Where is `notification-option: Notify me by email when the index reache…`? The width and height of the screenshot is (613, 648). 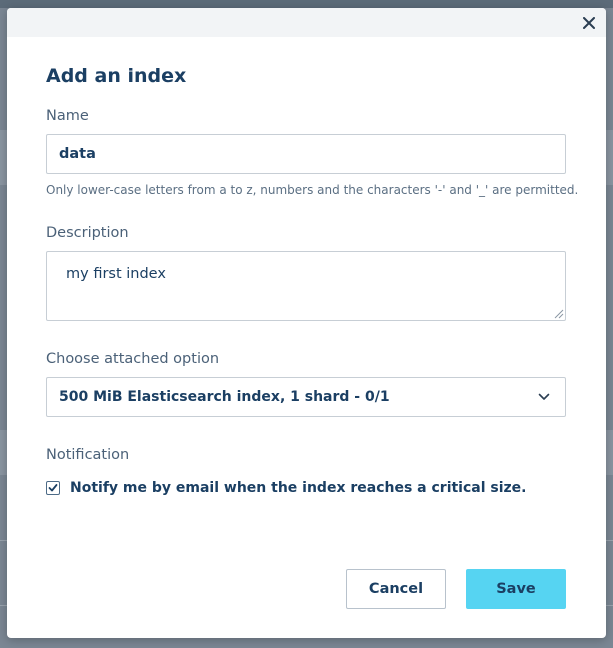
notification-option: Notify me by email when the index reache… is located at coordinates (286, 488).